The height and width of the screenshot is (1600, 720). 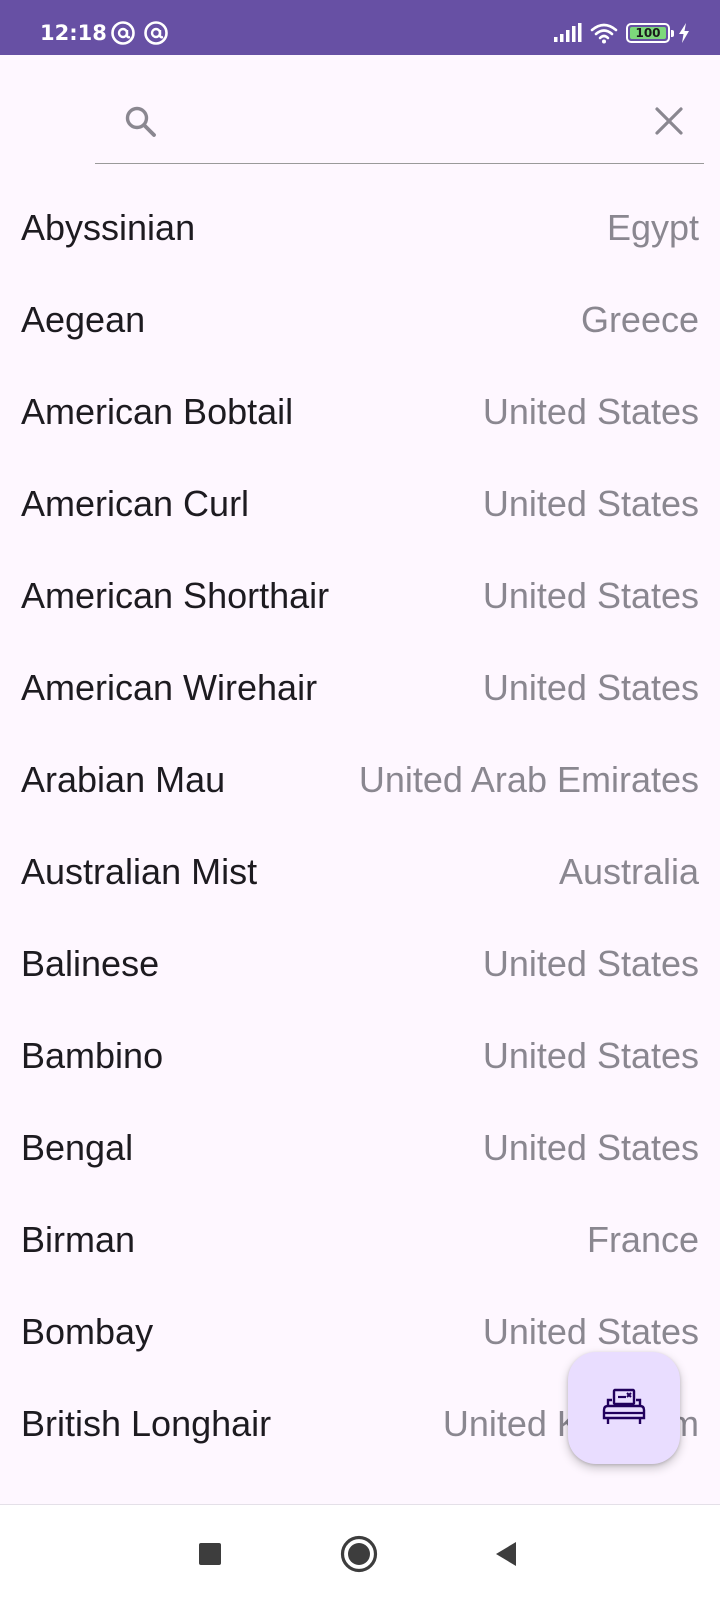 I want to click on back-button, so click(x=506, y=1554).